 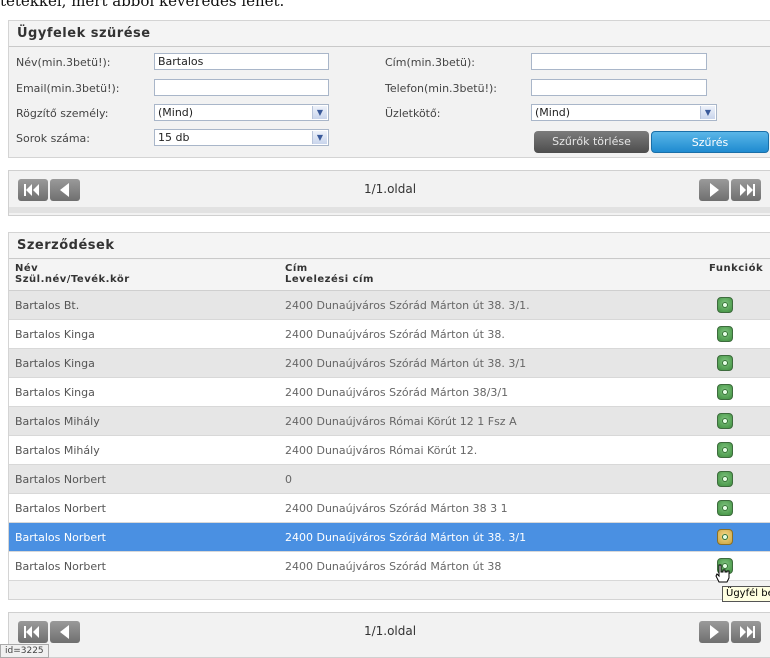 What do you see at coordinates (441, 88) in the screenshot?
I see `phone-label: Telefon(min.3betü!):` at bounding box center [441, 88].